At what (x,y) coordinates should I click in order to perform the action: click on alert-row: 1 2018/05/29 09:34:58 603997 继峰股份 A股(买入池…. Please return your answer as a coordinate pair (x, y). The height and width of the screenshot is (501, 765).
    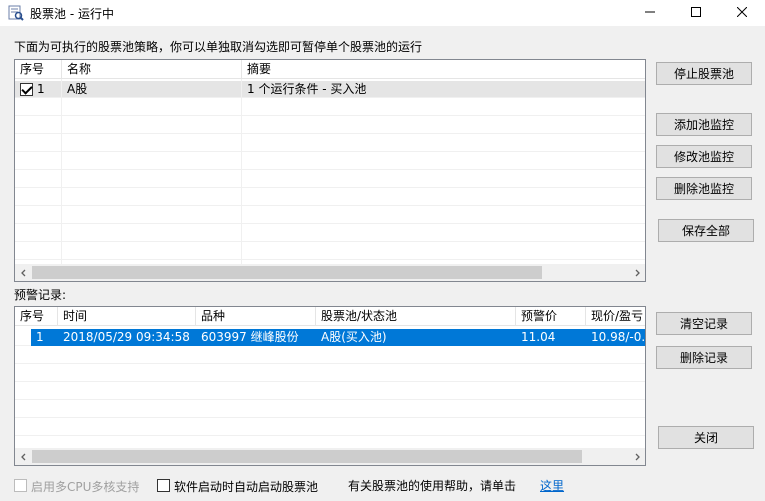
    Looking at the image, I should click on (330, 337).